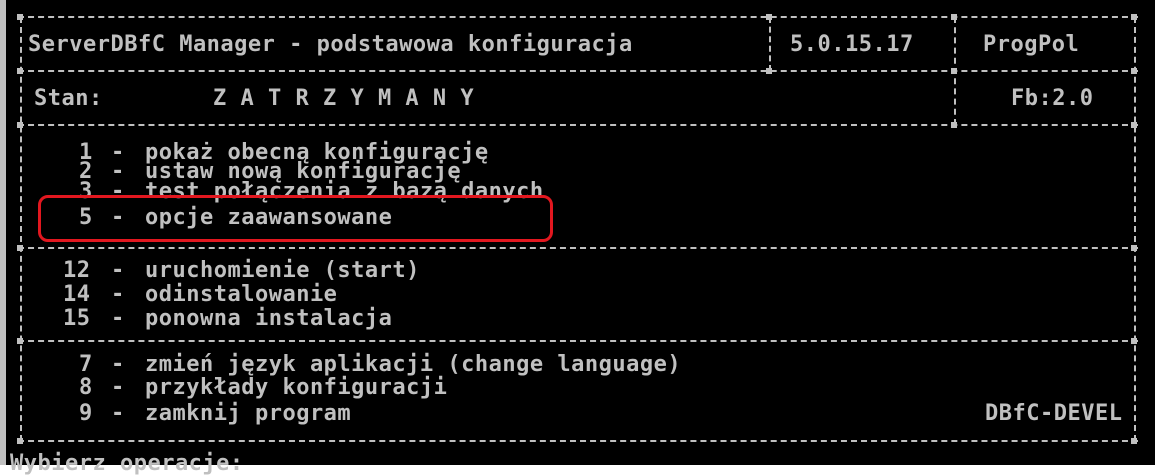  What do you see at coordinates (269, 318) in the screenshot?
I see `menu-item-label: ponowna instalacja` at bounding box center [269, 318].